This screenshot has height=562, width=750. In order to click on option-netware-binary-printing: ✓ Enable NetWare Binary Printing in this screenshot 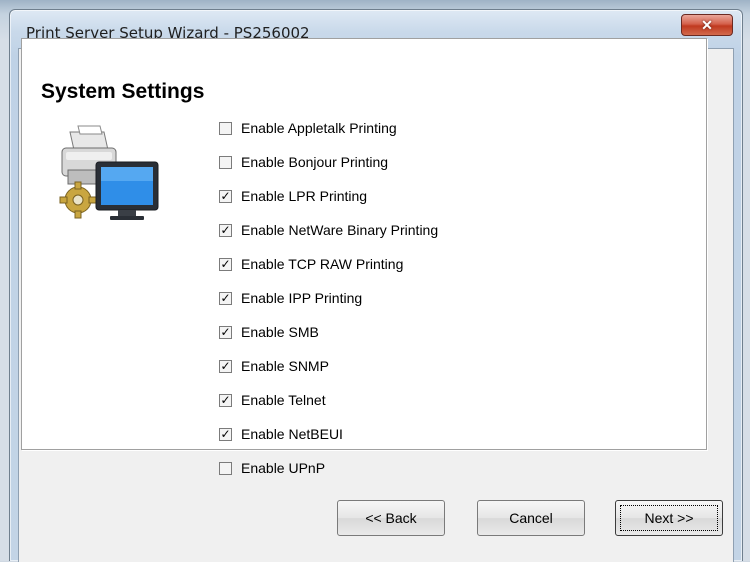, I will do `click(328, 230)`.